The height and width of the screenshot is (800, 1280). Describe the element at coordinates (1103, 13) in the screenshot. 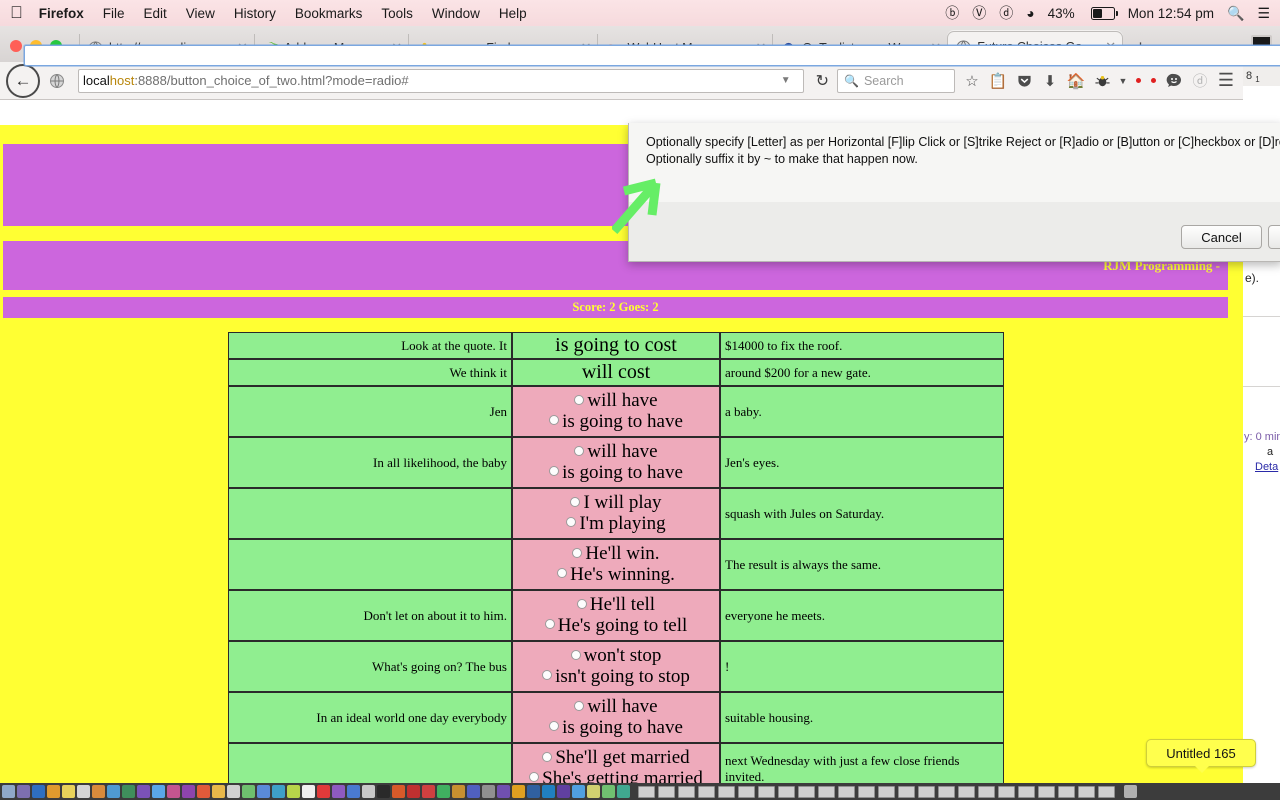

I see `battery-icon` at that location.